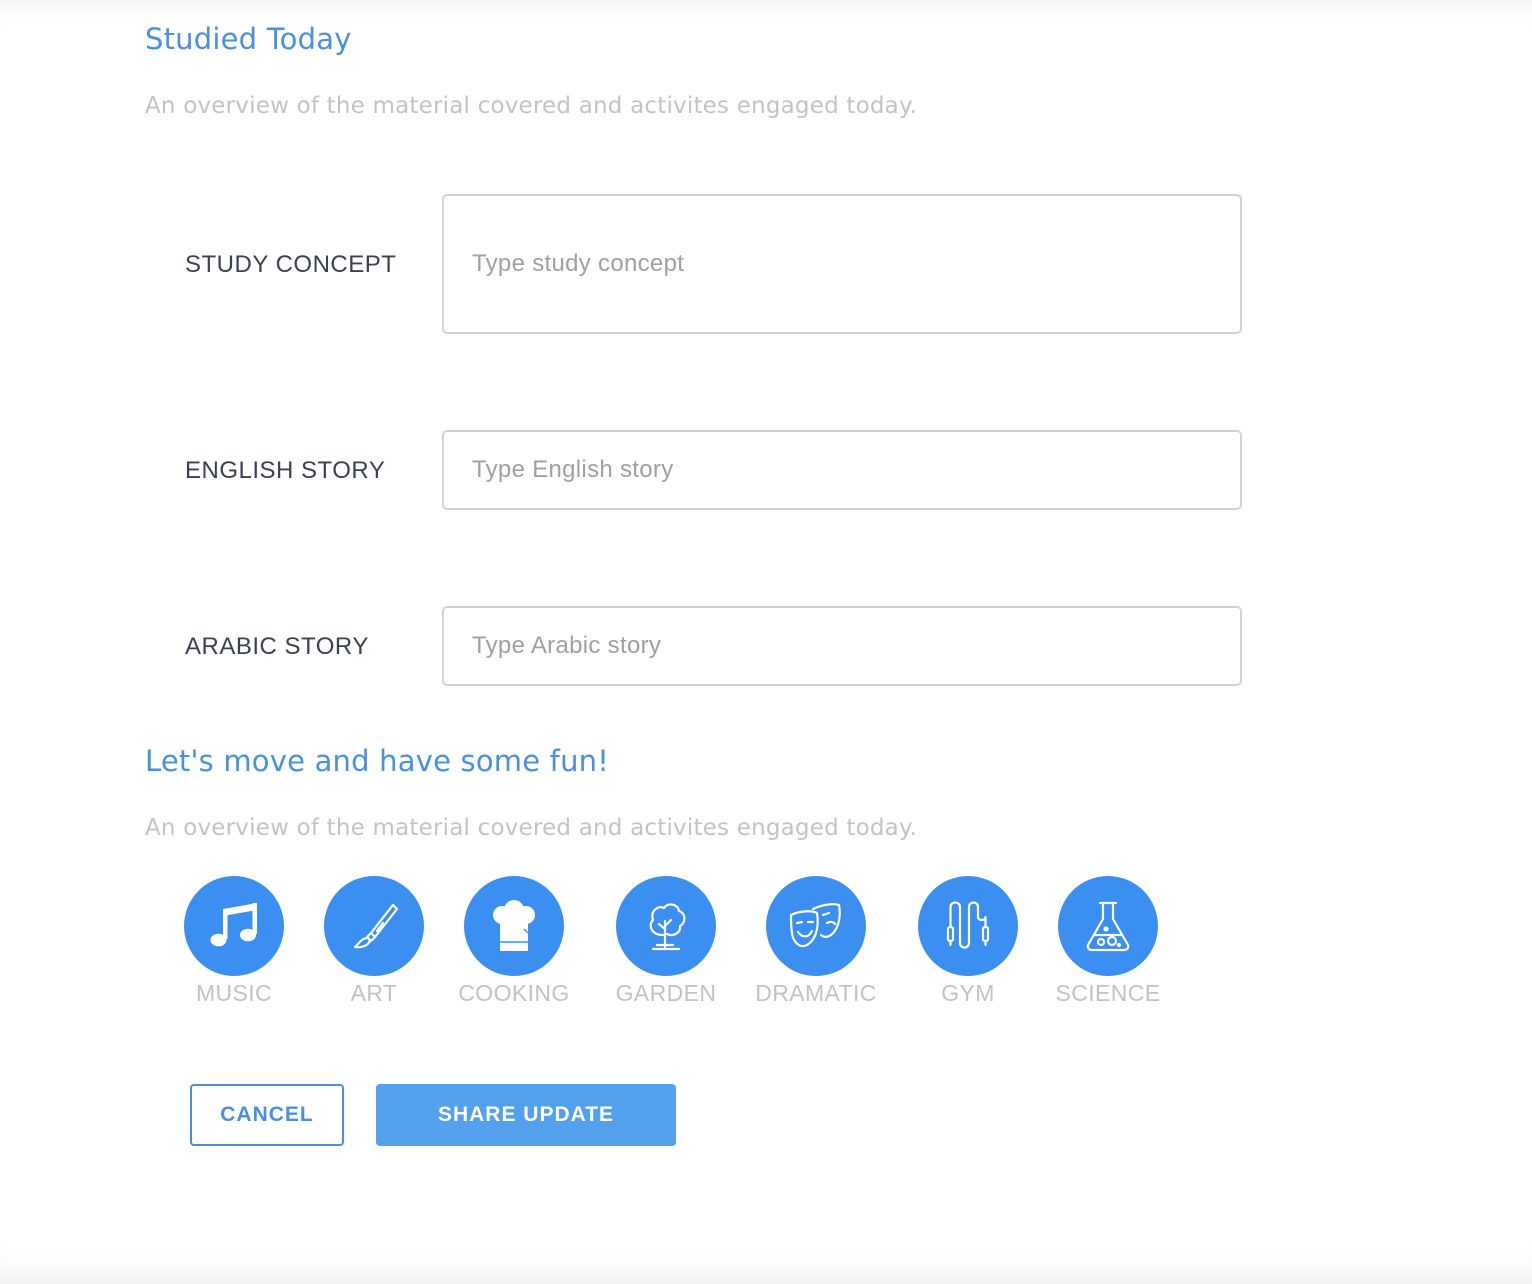 The width and height of the screenshot is (1532, 1284). I want to click on activity-label-garden: GARDEN, so click(666, 993).